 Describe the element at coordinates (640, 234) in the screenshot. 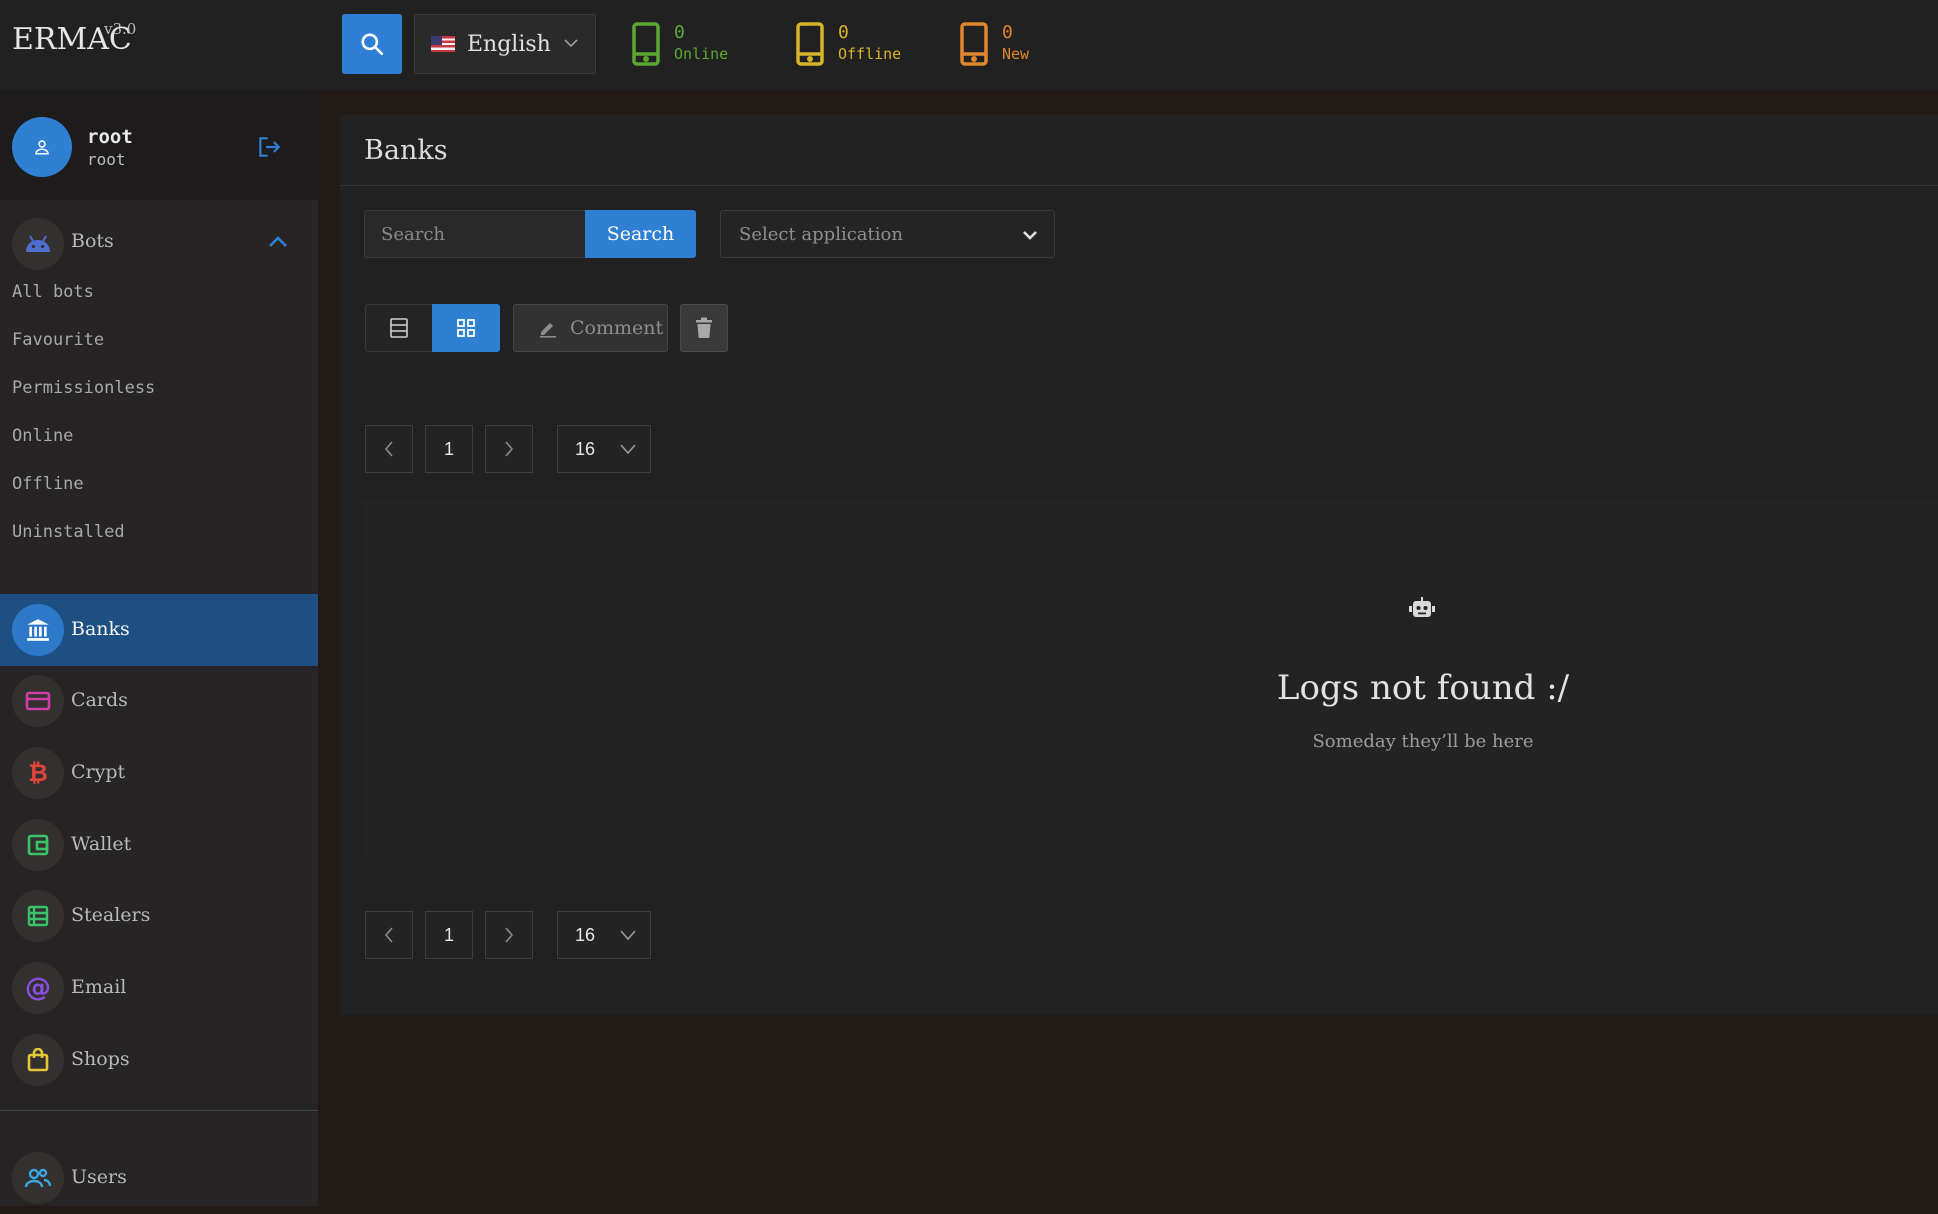

I see `search-button: Search` at that location.